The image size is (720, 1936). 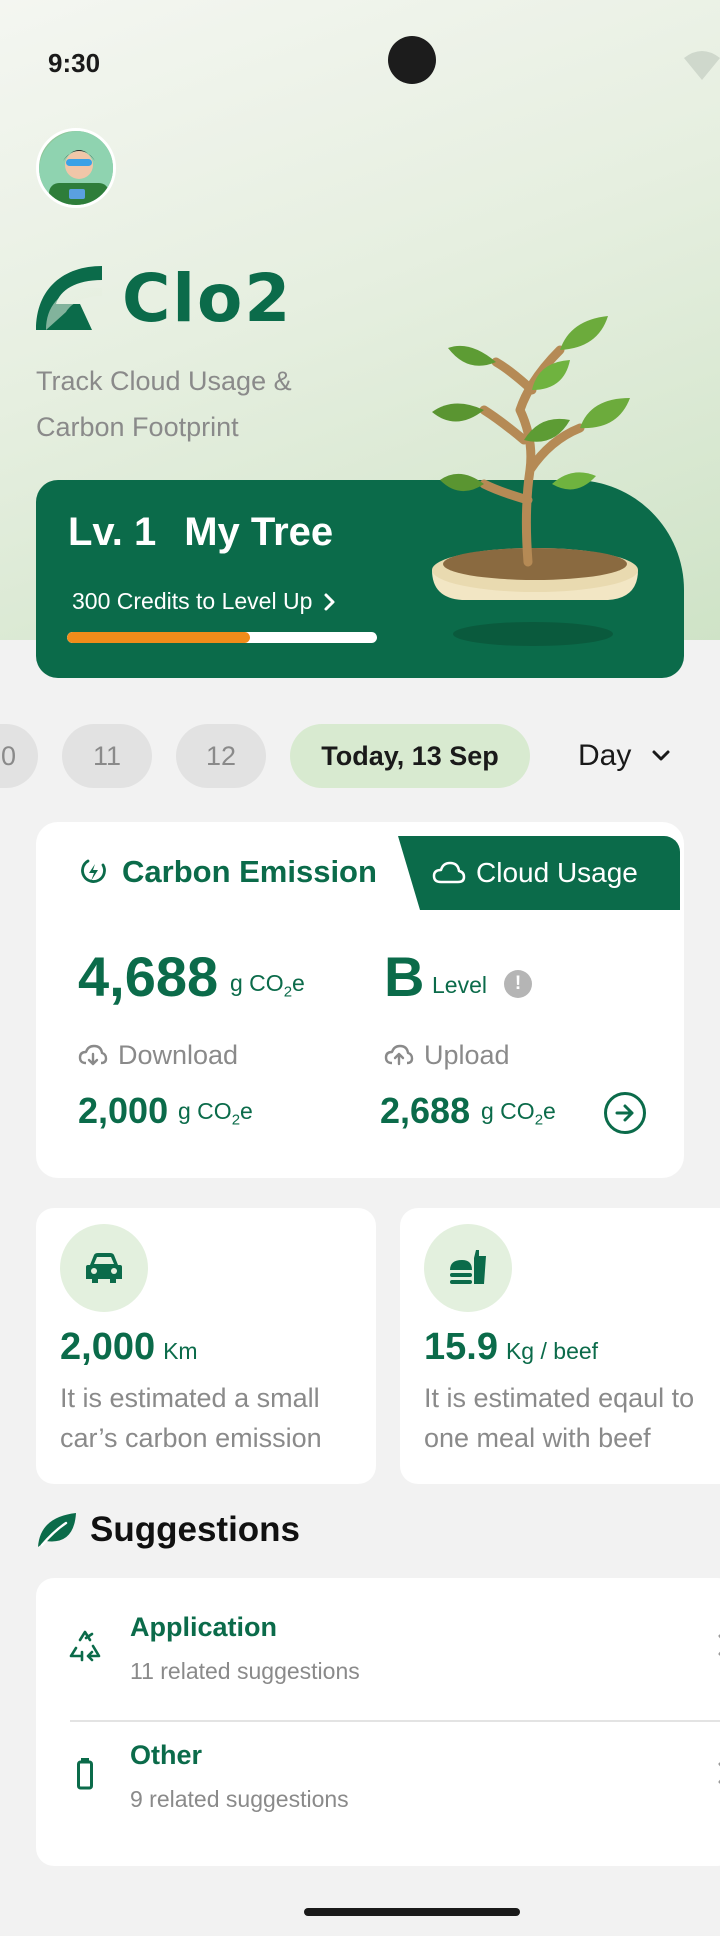 What do you see at coordinates (178, 1055) in the screenshot?
I see `download-label: Download` at bounding box center [178, 1055].